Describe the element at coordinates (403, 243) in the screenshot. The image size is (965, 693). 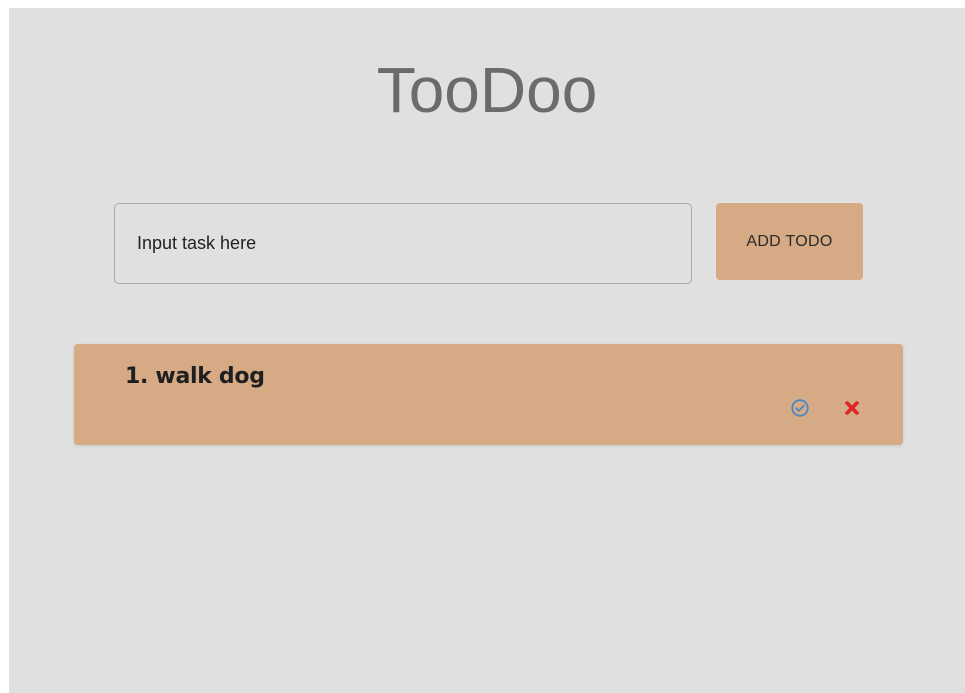
I see `task-input` at that location.